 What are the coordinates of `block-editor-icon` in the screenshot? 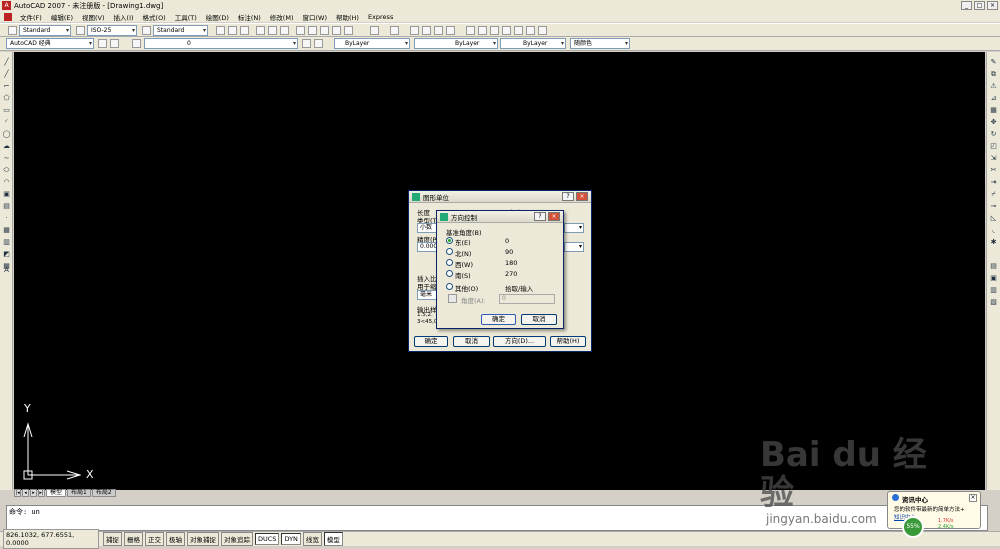 It's located at (348, 30).